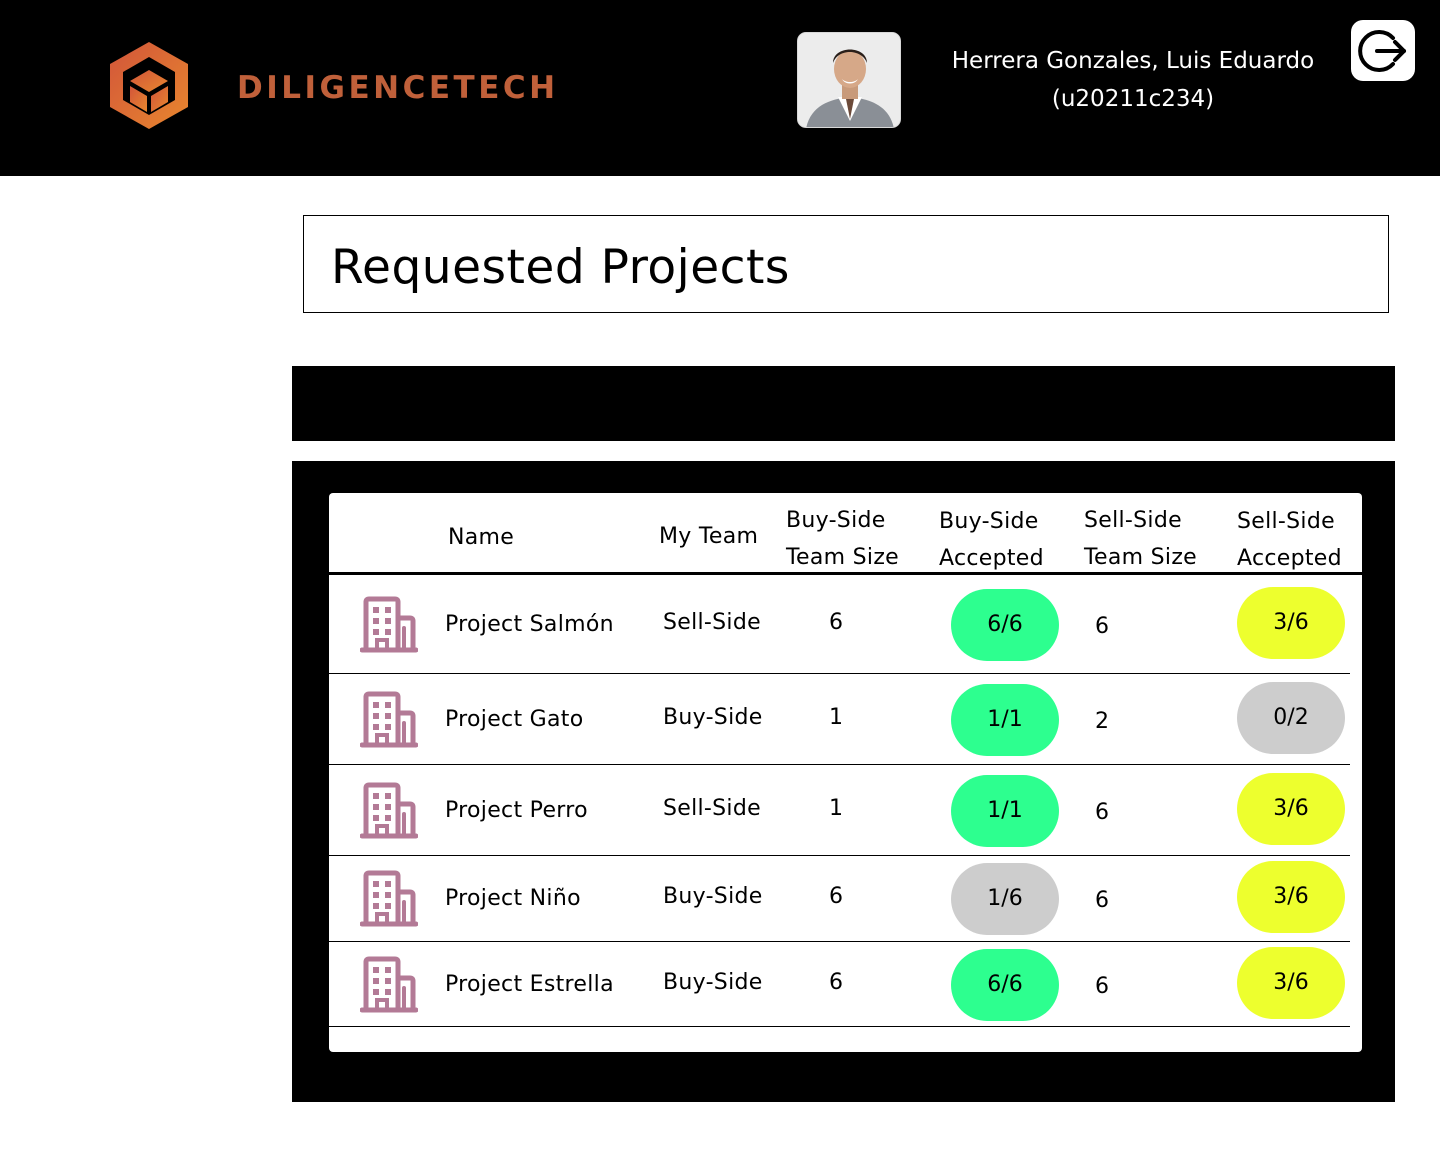 The height and width of the screenshot is (1150, 1440). What do you see at coordinates (1133, 99) in the screenshot?
I see `user-code: (u20211c234)` at bounding box center [1133, 99].